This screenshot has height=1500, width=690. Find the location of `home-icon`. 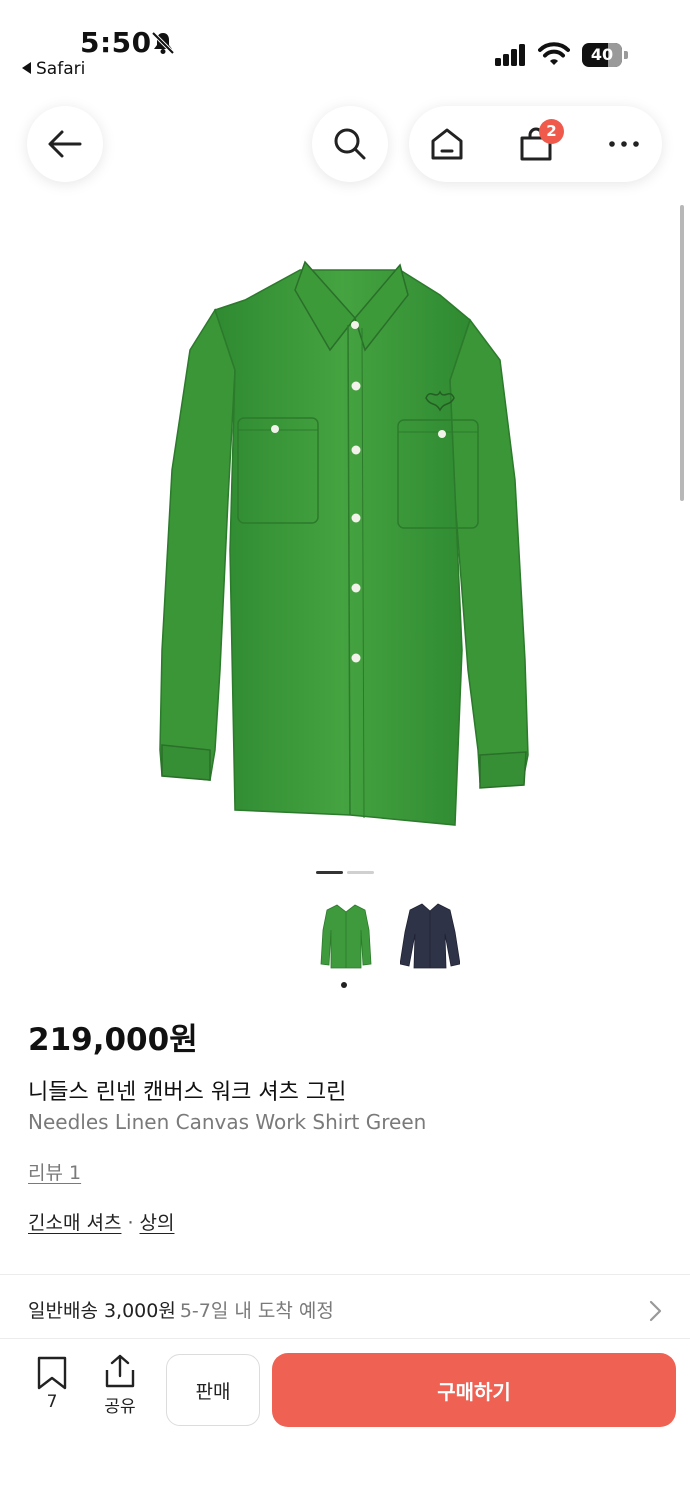

home-icon is located at coordinates (447, 144).